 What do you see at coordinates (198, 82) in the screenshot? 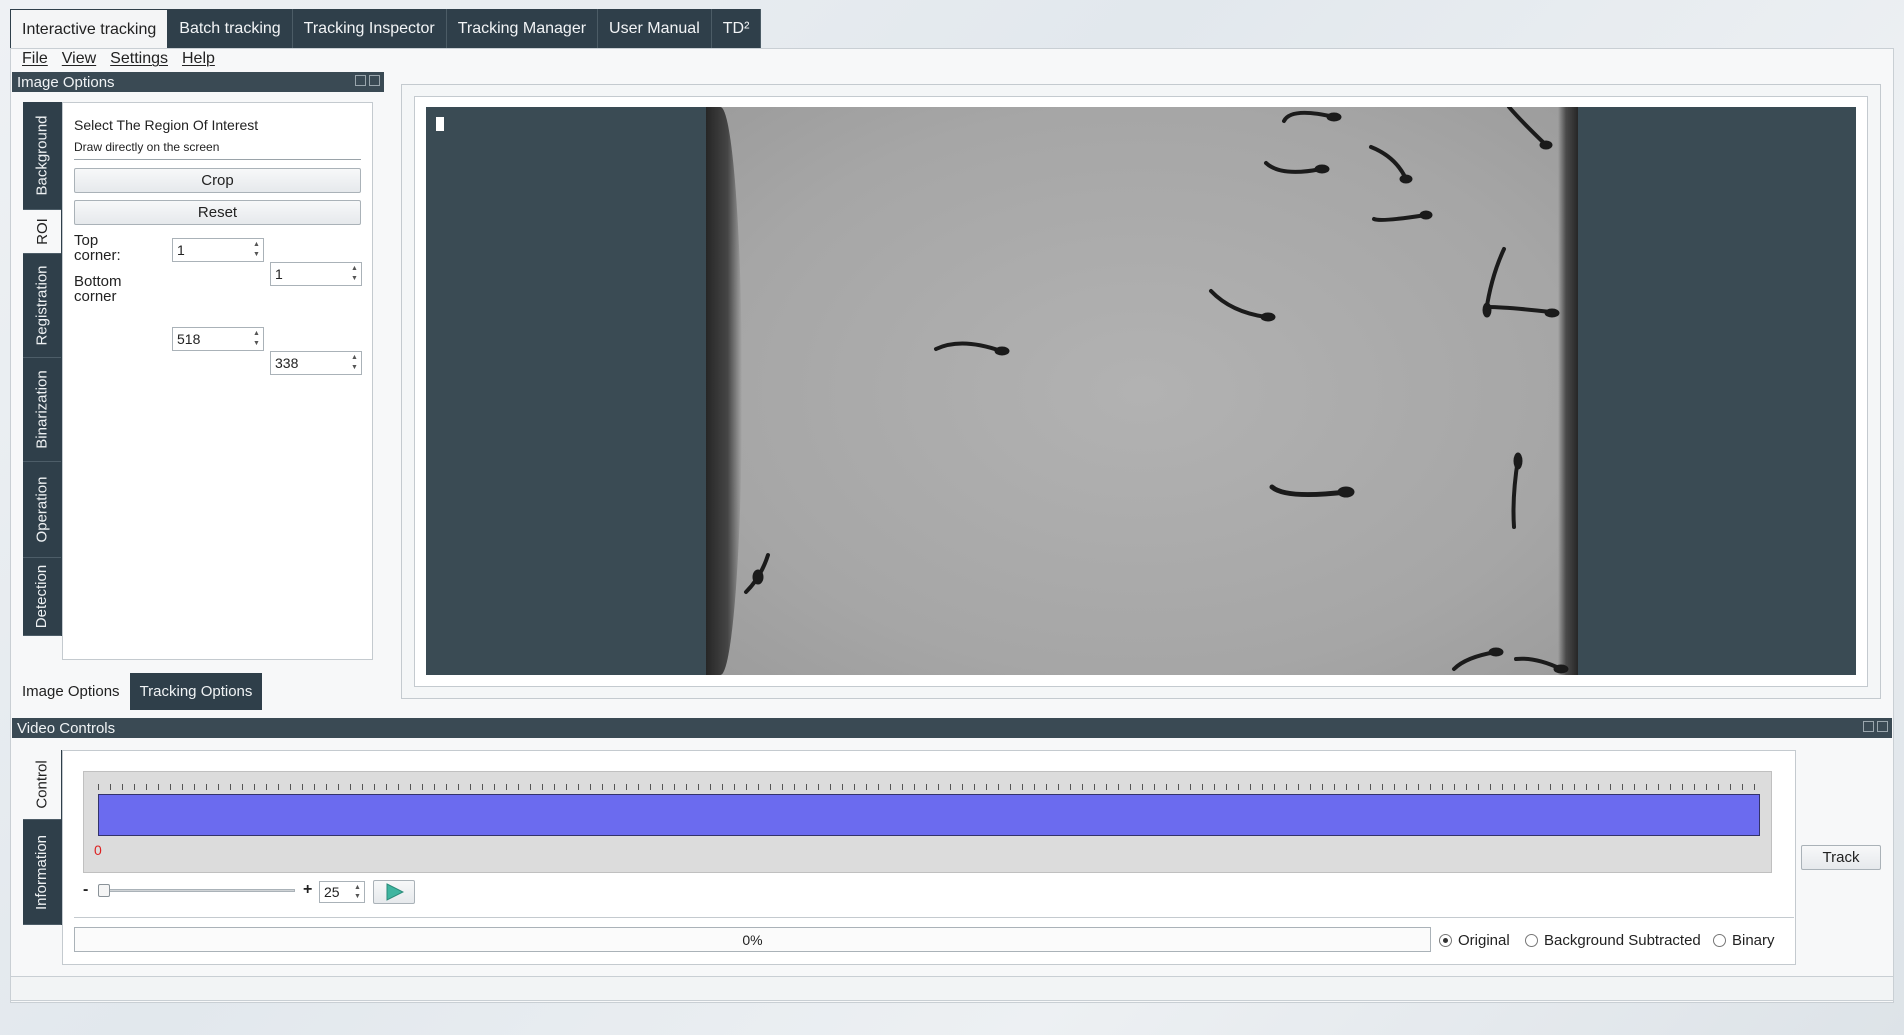
I see `image-options-dock-header: Image Options` at bounding box center [198, 82].